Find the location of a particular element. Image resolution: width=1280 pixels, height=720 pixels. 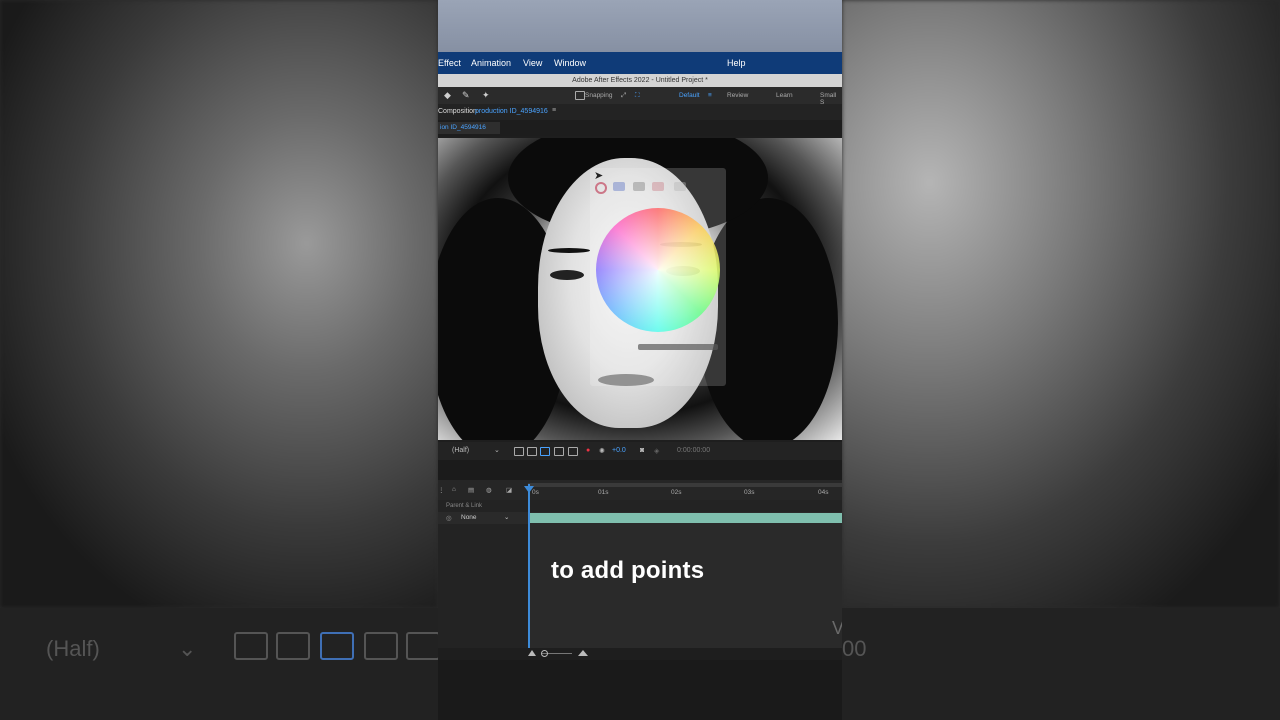

viewer-controls: (Half) ⌄ ● ✺ +0.0 ◙ ◈ 0:00:00:00 is located at coordinates (640, 451).